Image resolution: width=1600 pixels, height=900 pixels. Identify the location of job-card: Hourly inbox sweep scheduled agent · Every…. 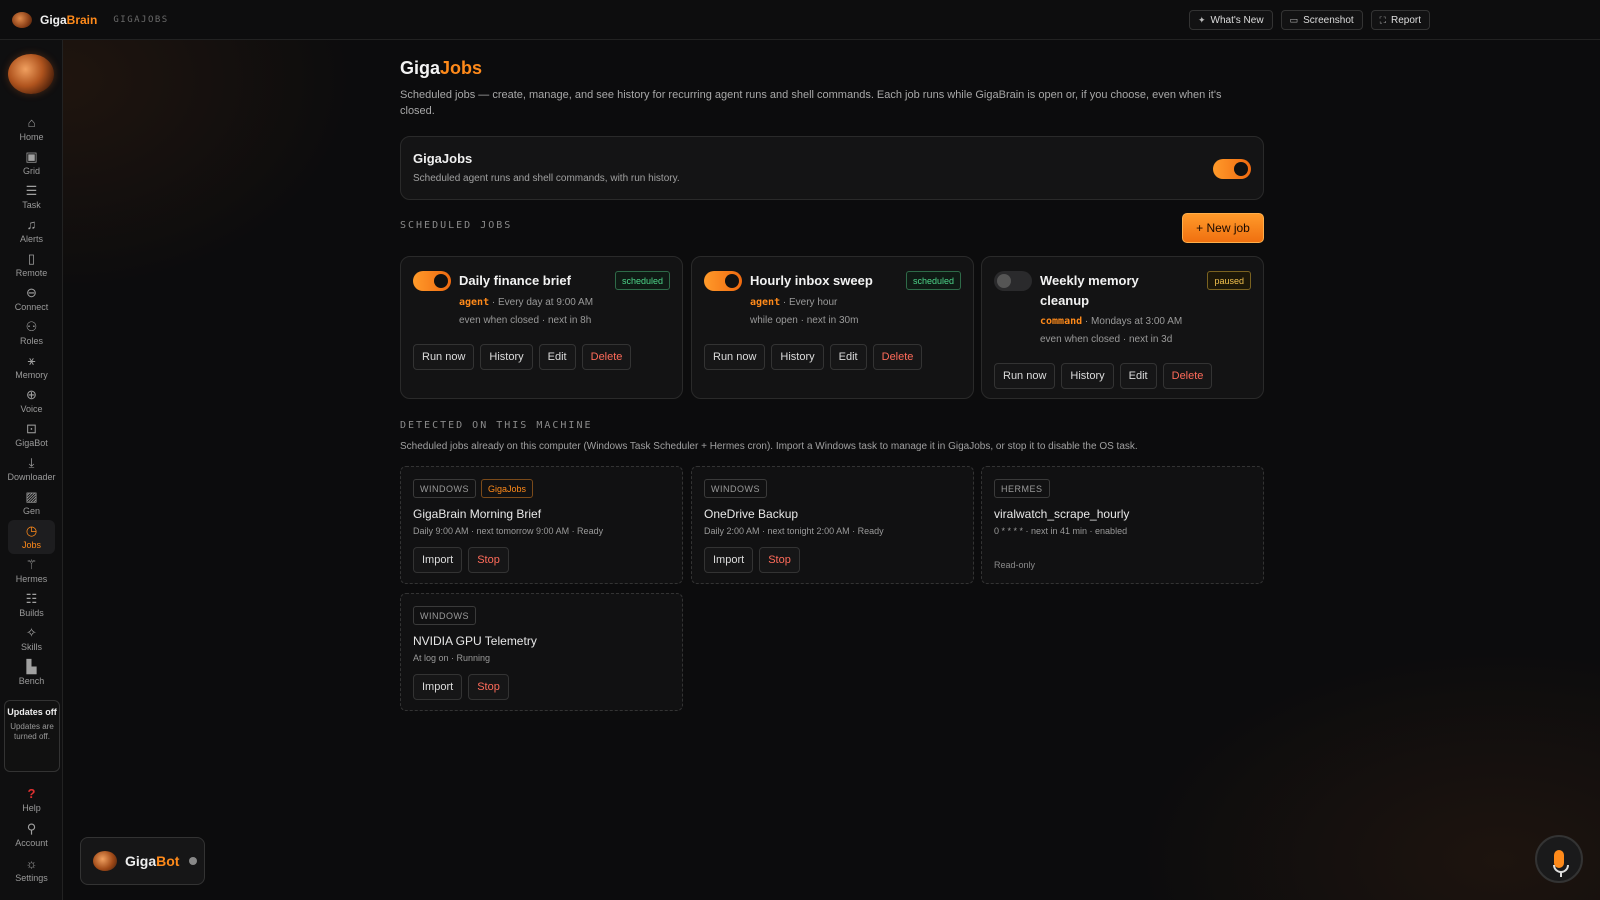
(832, 327).